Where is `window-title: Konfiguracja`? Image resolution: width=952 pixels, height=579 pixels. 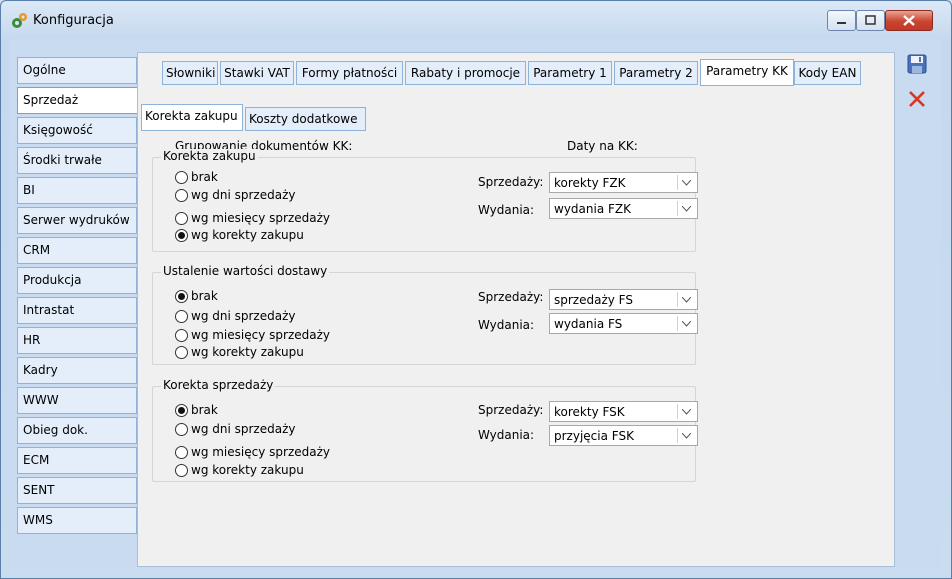
window-title: Konfiguracja is located at coordinates (73, 20).